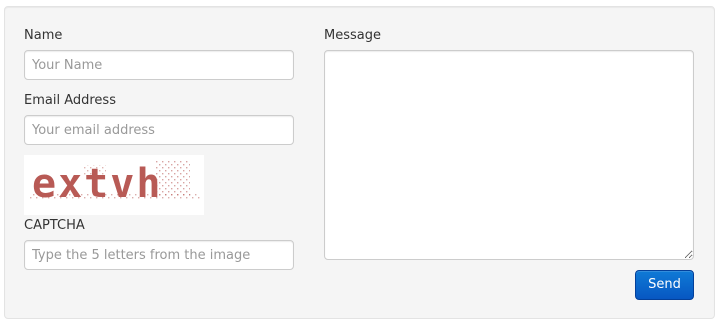  What do you see at coordinates (664, 285) in the screenshot?
I see `send-button: Send` at bounding box center [664, 285].